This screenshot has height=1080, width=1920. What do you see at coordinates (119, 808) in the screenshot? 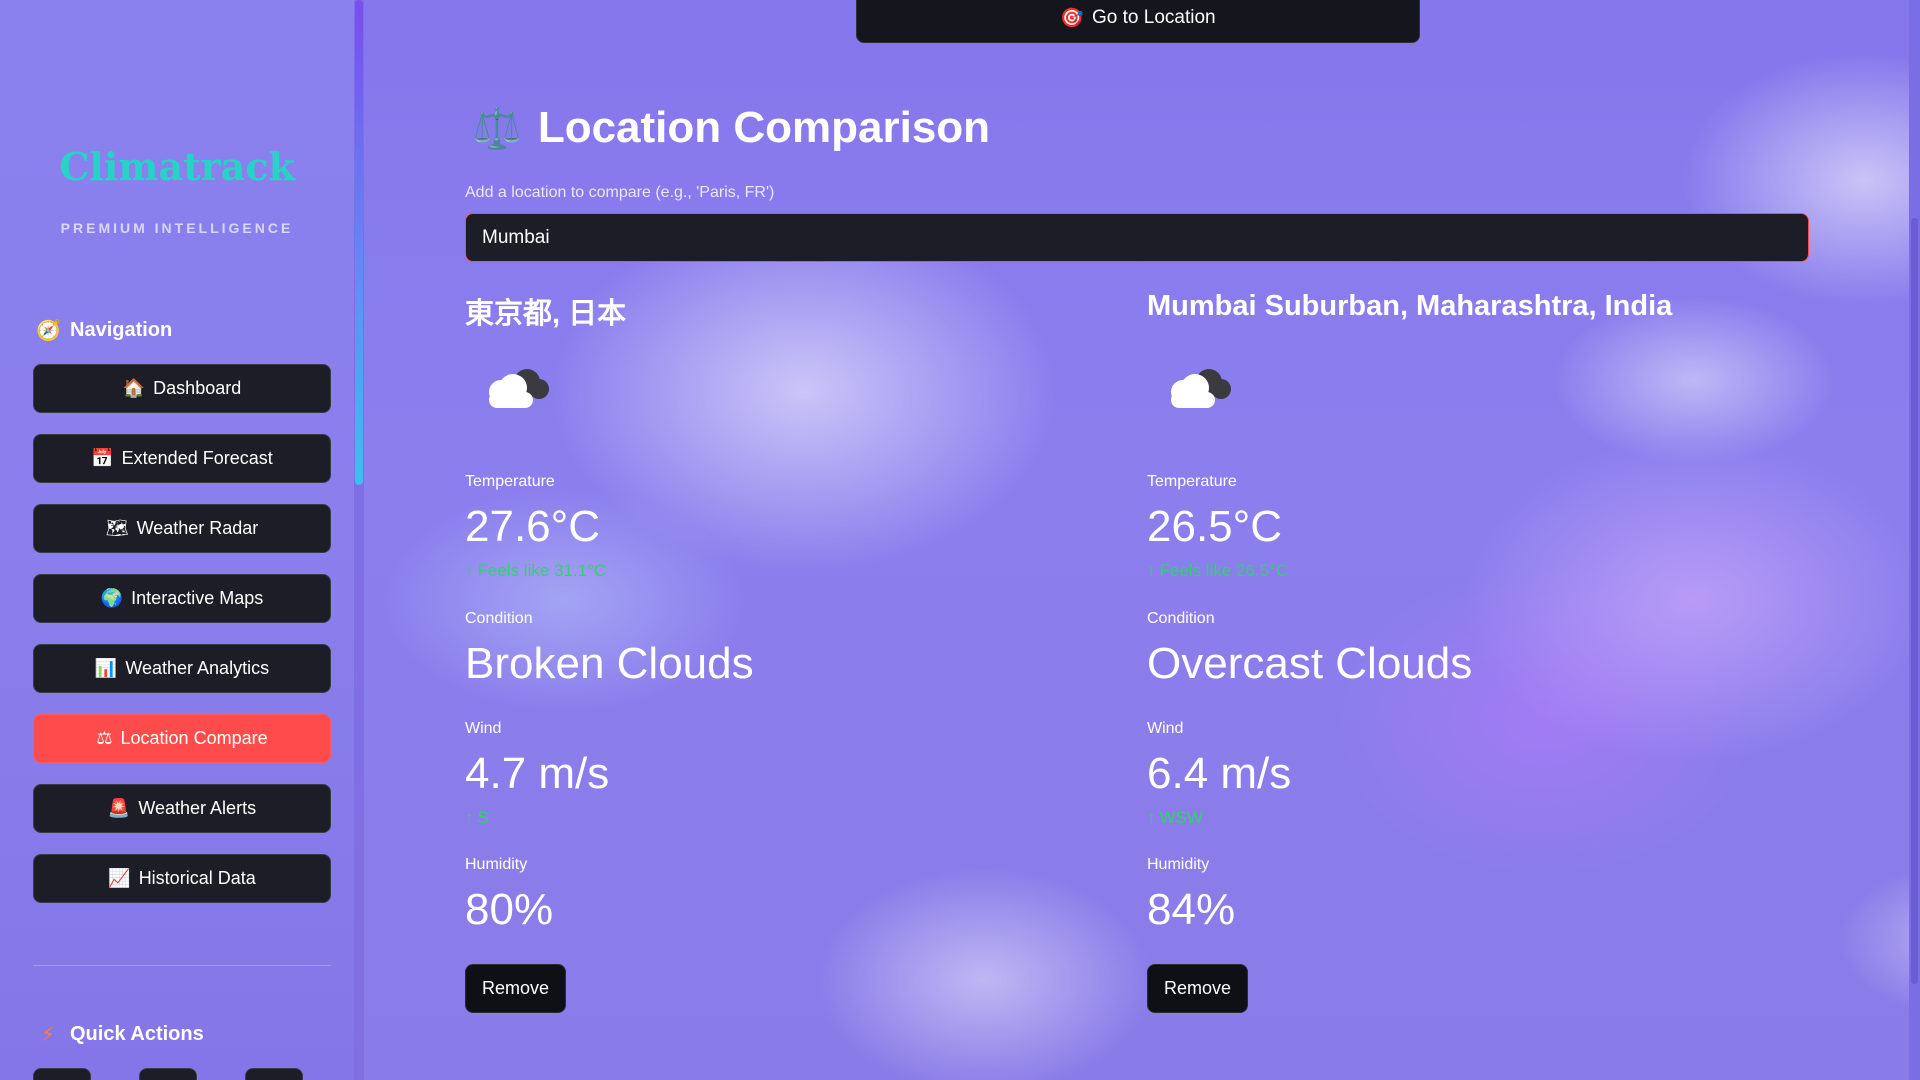
I see `siren-icon: 🚨` at bounding box center [119, 808].